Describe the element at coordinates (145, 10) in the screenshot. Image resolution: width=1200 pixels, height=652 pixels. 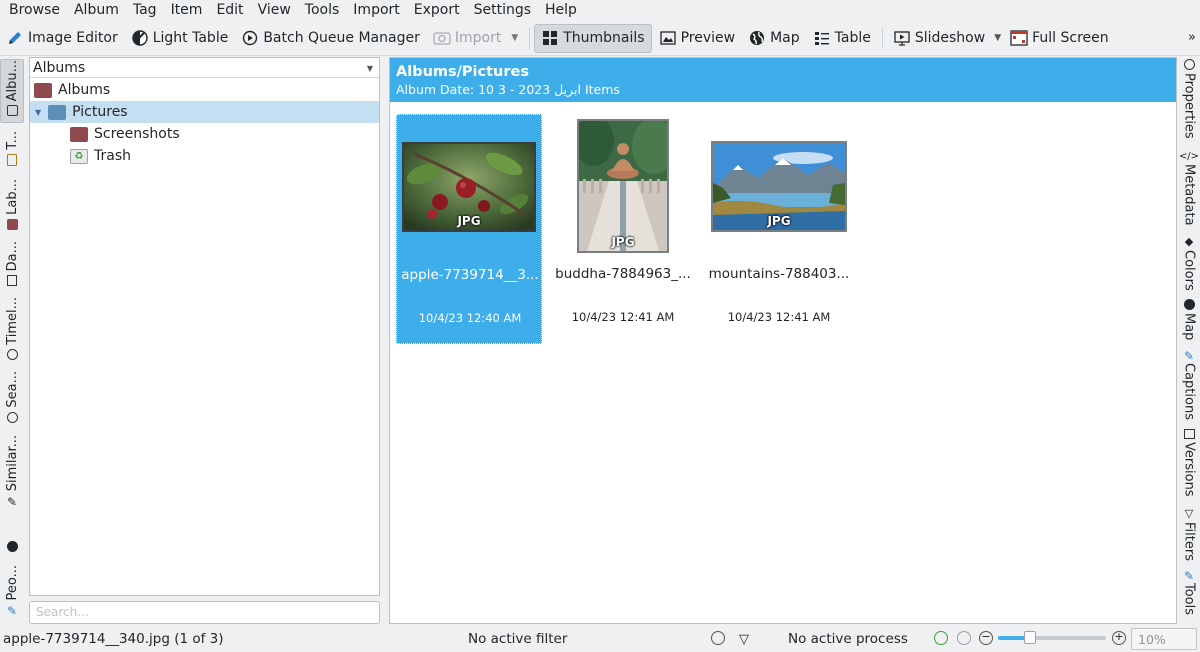
I see `menu-tag: Tag` at that location.